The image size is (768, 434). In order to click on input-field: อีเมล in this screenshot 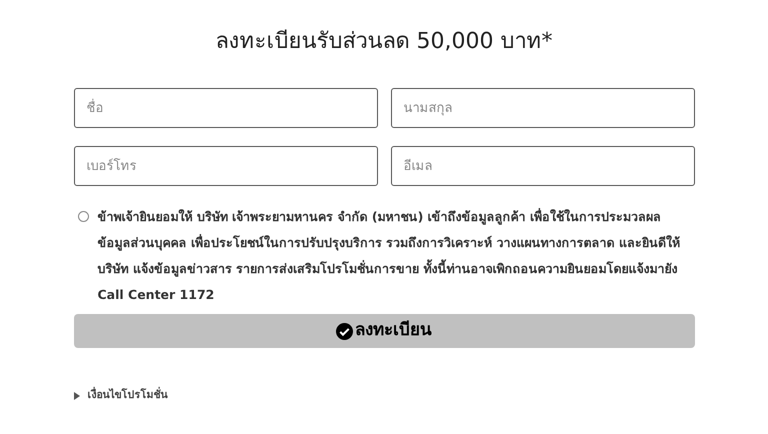, I will do `click(542, 166)`.